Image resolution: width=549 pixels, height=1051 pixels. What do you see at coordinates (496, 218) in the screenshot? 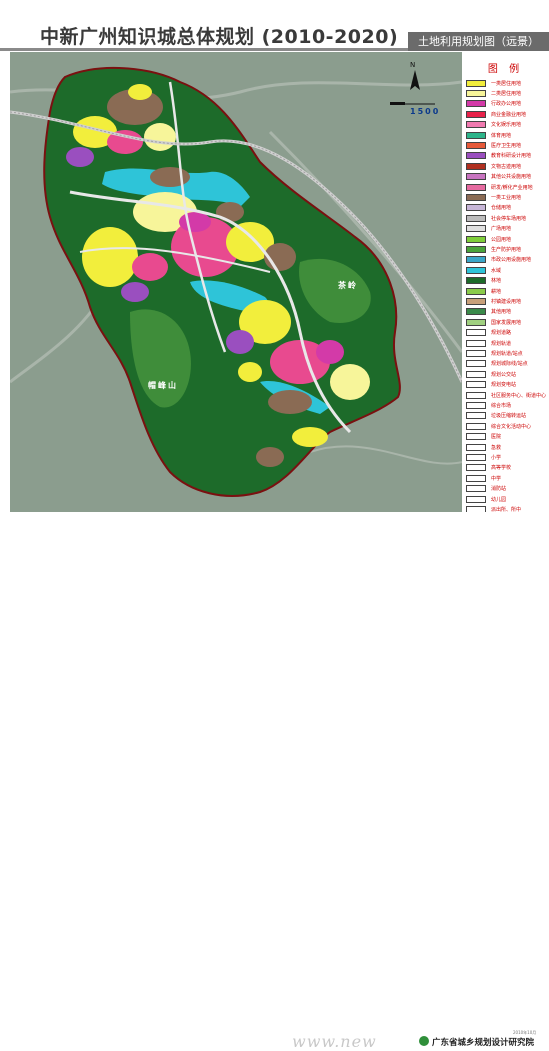
I see `legend-item: 社会停车场用地` at bounding box center [496, 218].